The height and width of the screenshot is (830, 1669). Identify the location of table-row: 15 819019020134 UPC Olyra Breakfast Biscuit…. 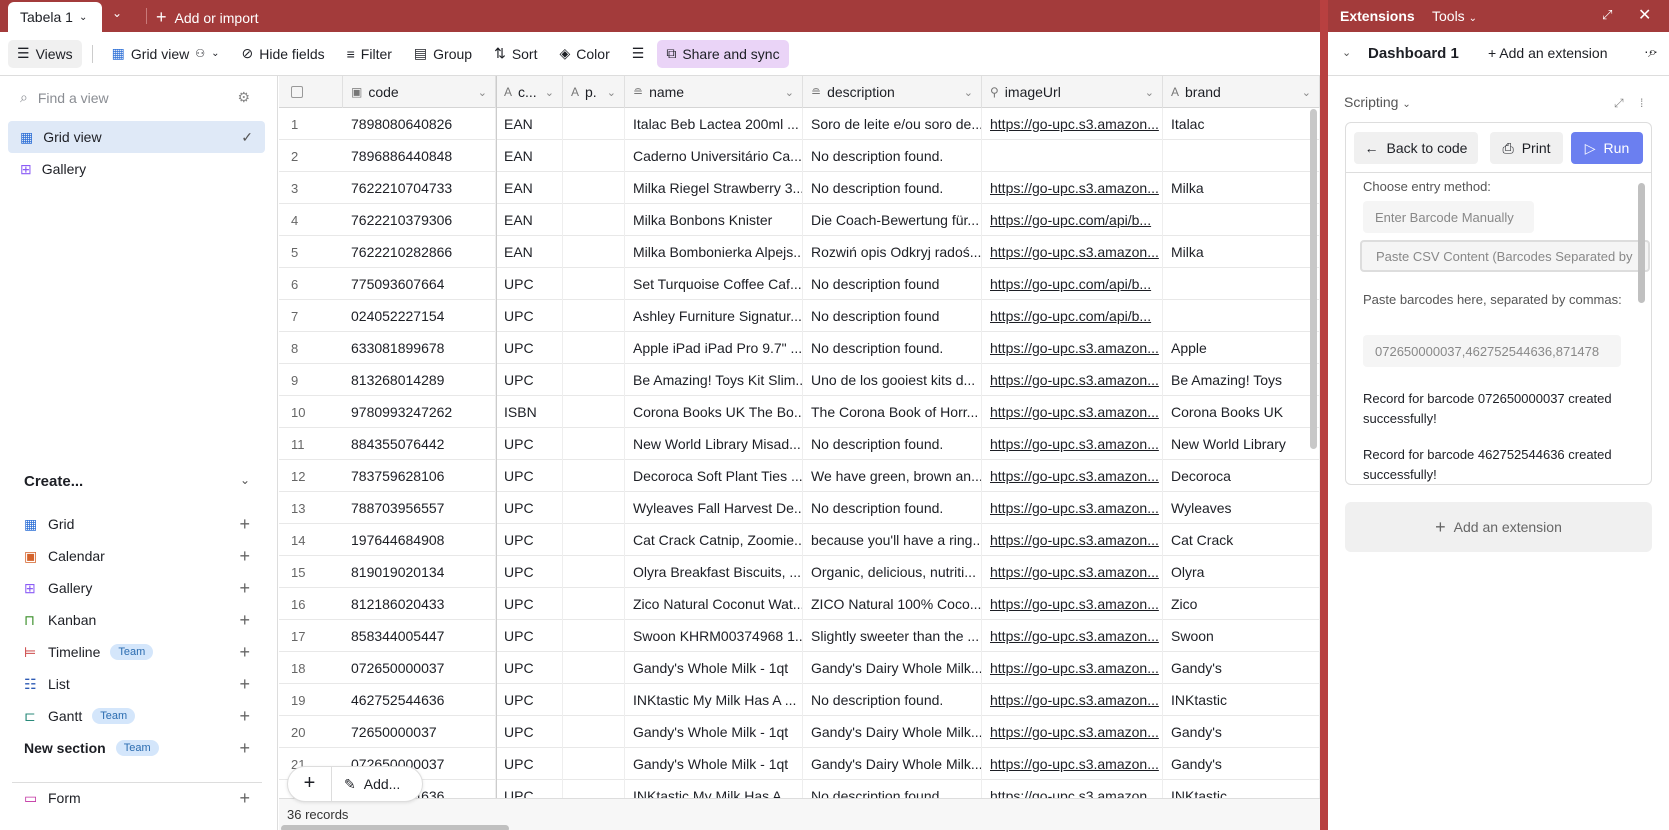
(799, 572).